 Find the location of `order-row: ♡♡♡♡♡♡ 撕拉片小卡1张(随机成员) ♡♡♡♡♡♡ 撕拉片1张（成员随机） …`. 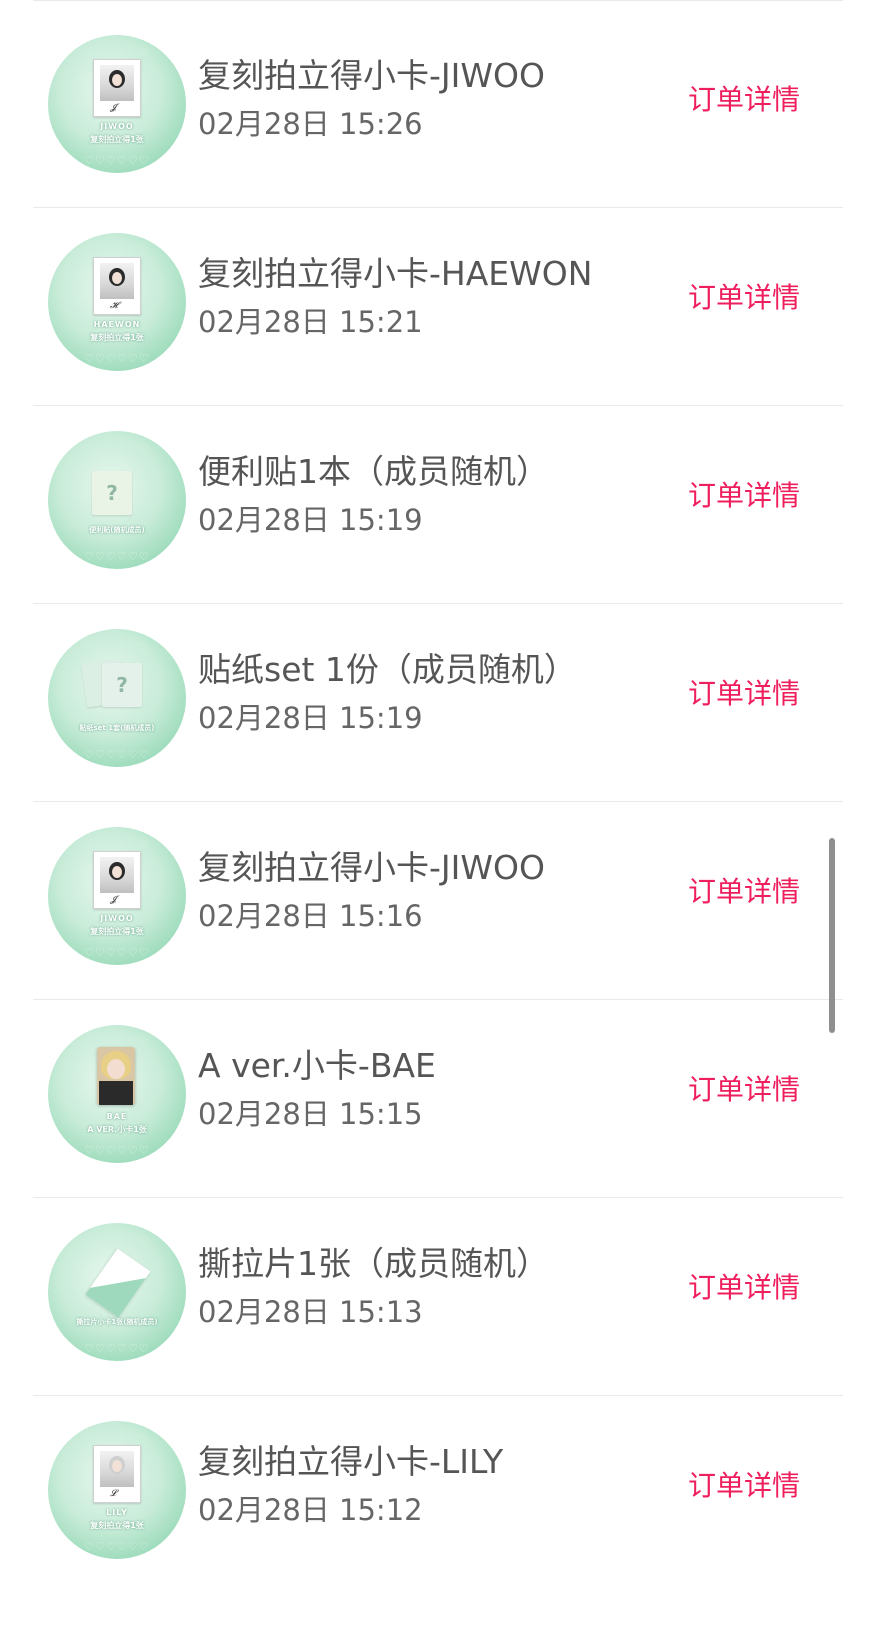

order-row: ♡♡♡♡♡♡ 撕拉片小卡1张(随机成员) ♡♡♡♡♡♡ 撕拉片1张（成员随机） … is located at coordinates (443, 1292).